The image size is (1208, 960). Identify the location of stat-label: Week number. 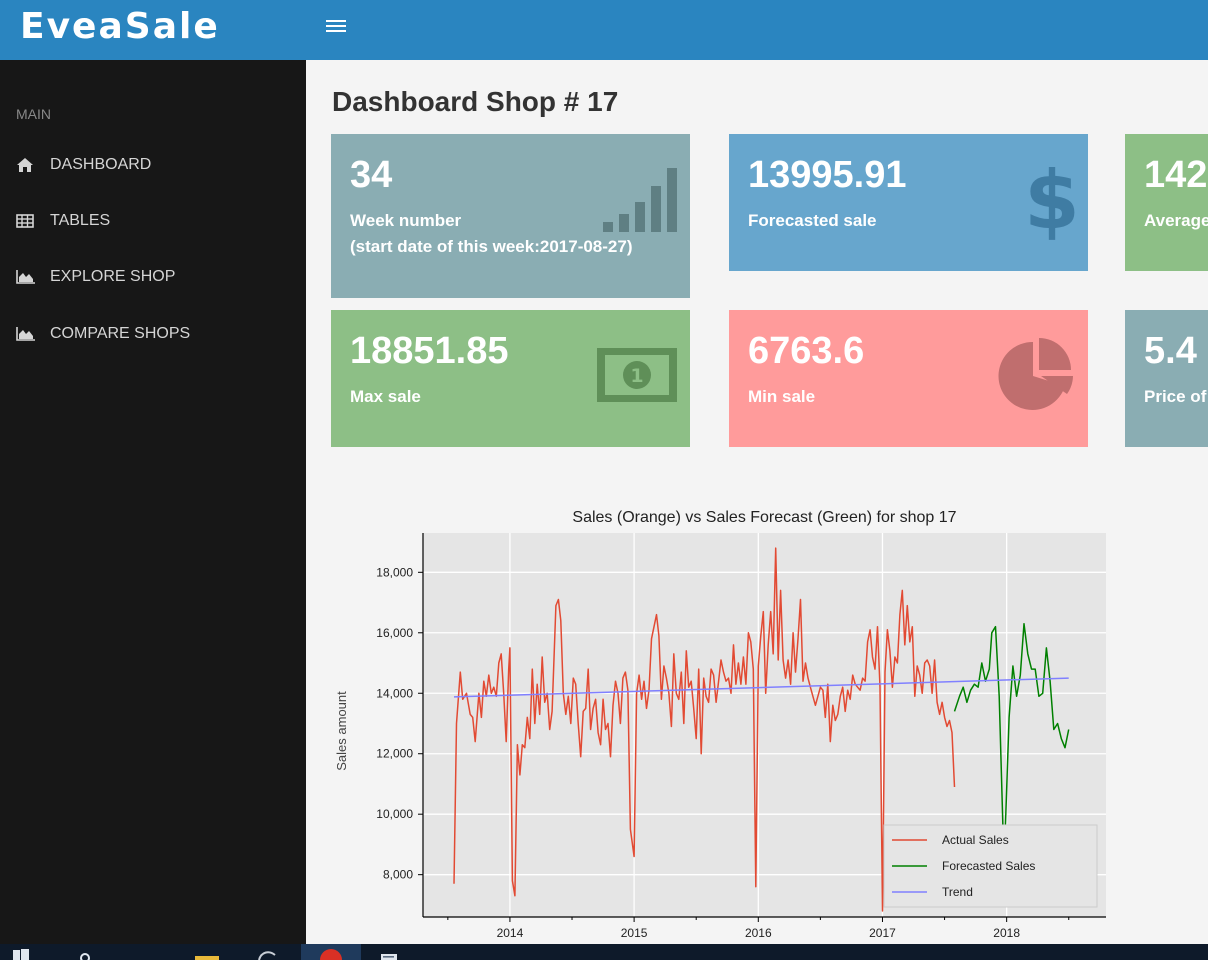
(406, 220).